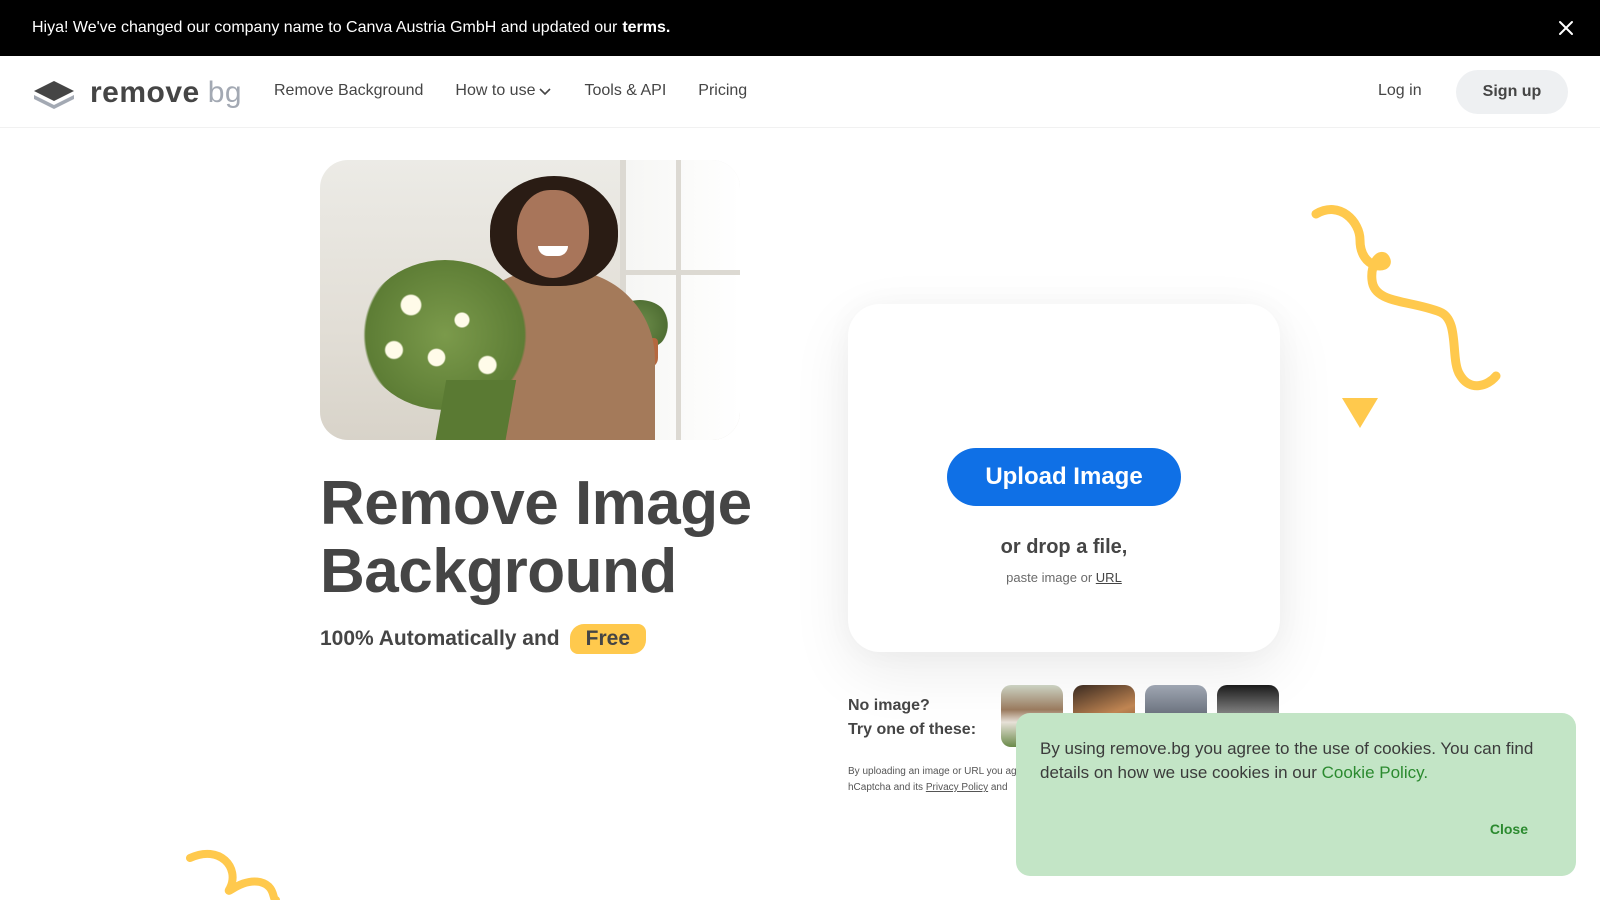  I want to click on paste-text: paste image or URL, so click(1064, 577).